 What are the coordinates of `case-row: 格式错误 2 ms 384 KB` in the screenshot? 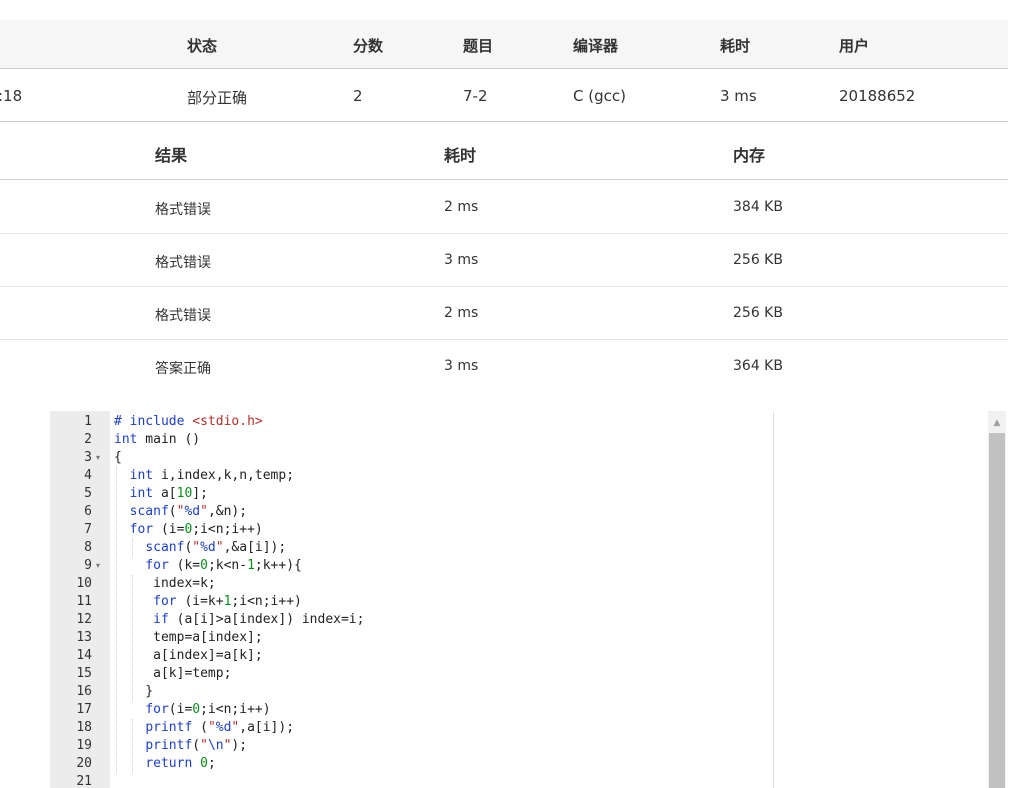 It's located at (504, 207).